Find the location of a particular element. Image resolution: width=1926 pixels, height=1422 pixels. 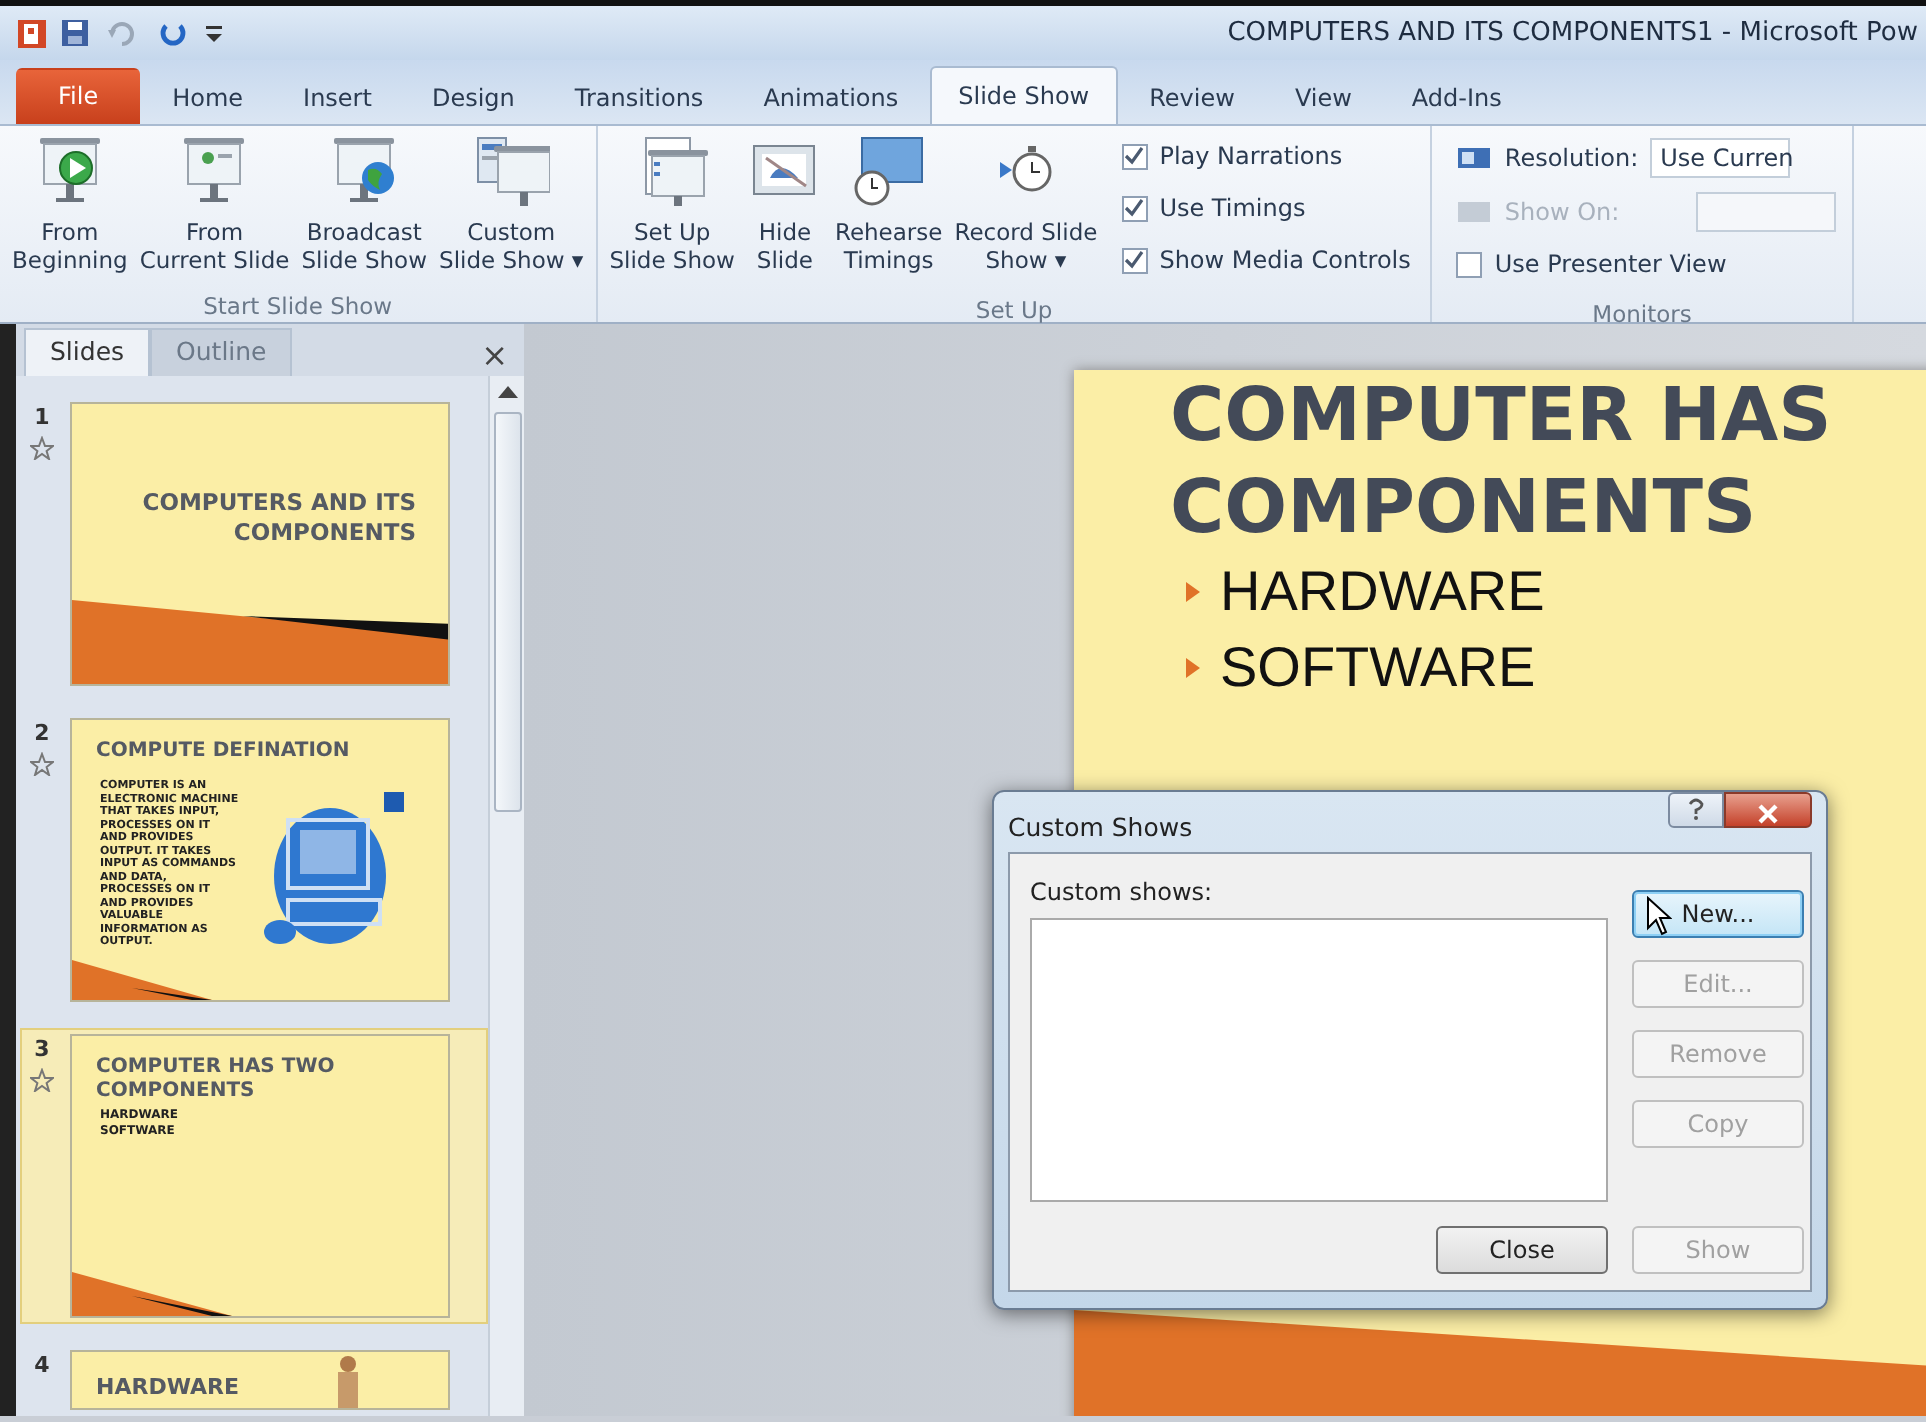

ribbon-button: Set Up Slide Show is located at coordinates (672, 204).